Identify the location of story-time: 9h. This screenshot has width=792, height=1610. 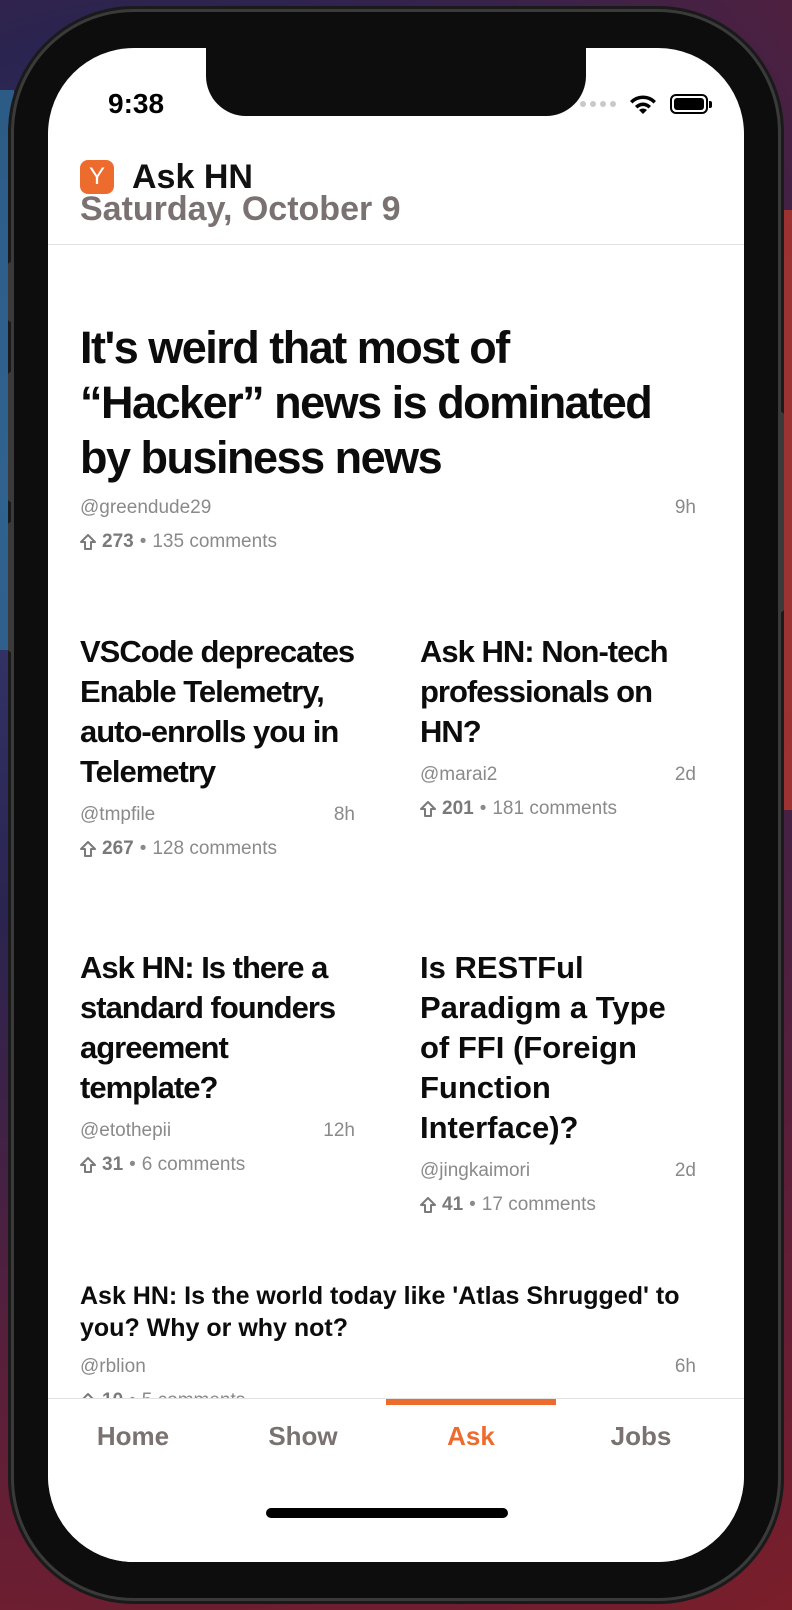
(685, 507).